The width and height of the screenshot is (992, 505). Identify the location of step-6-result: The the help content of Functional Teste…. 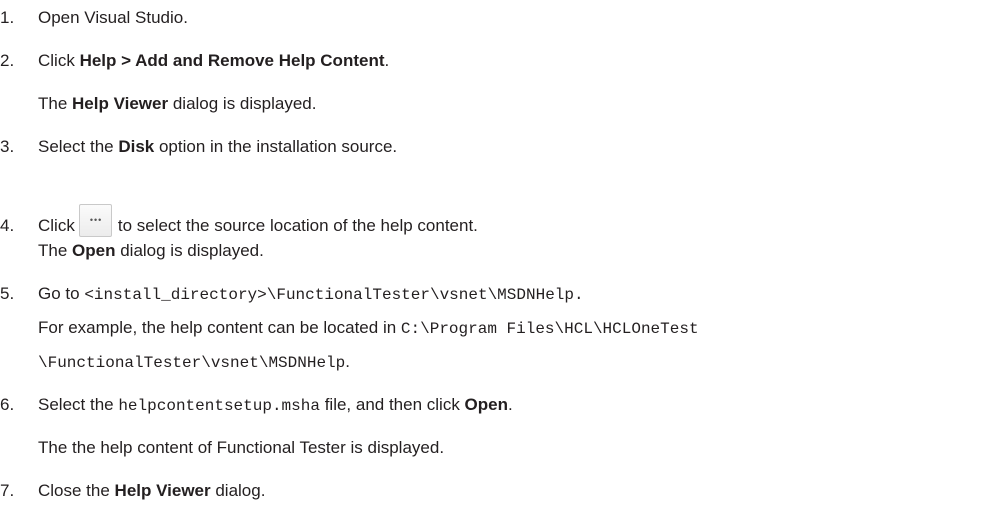
(241, 448).